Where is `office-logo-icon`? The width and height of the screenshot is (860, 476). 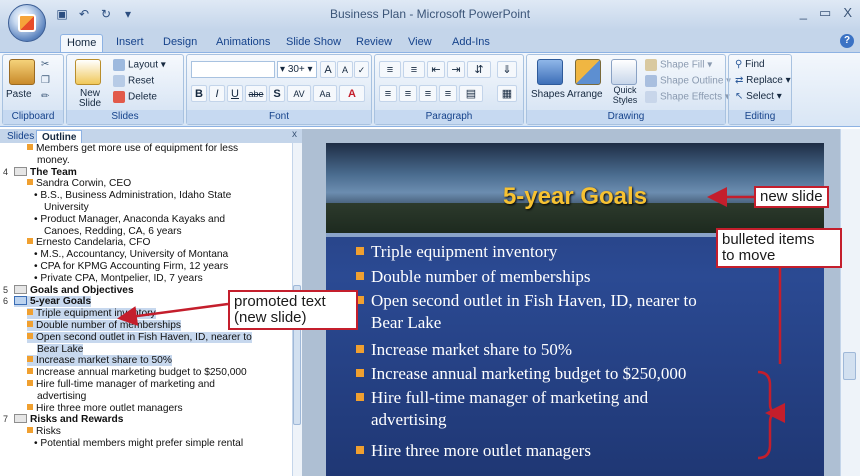
office-logo-icon is located at coordinates (27, 23).